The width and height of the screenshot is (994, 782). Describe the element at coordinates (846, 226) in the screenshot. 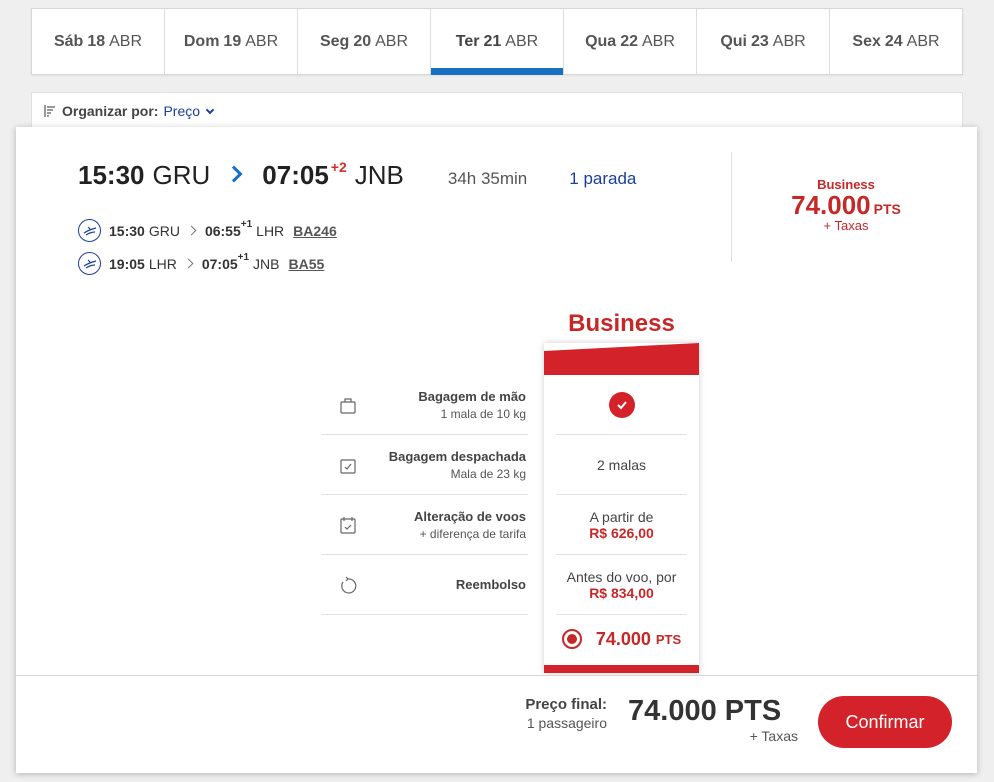

I see `price-taxes: + Taxas` at that location.